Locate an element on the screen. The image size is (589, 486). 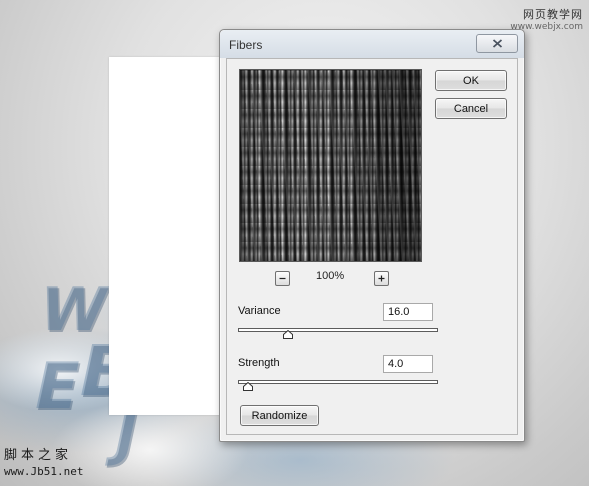
variance-input is located at coordinates (408, 312).